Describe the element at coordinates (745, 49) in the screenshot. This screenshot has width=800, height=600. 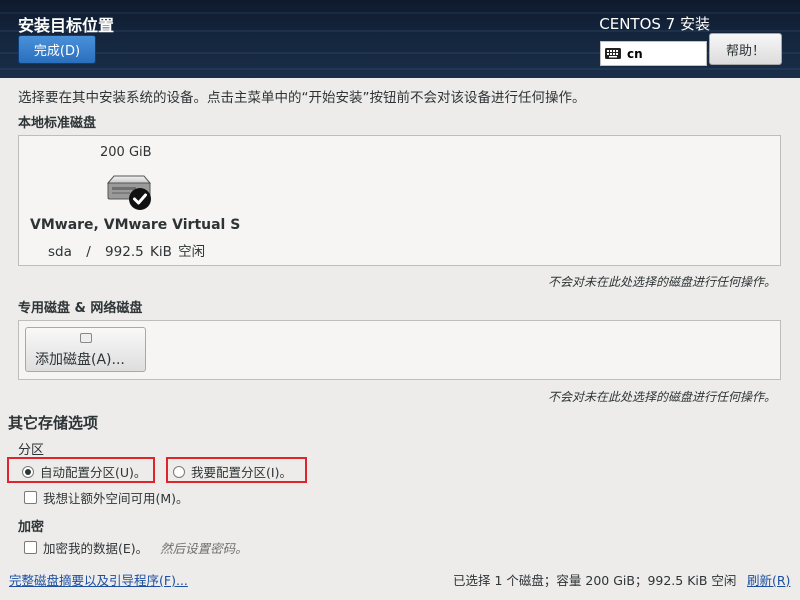
I see `help-button: 帮助！` at that location.